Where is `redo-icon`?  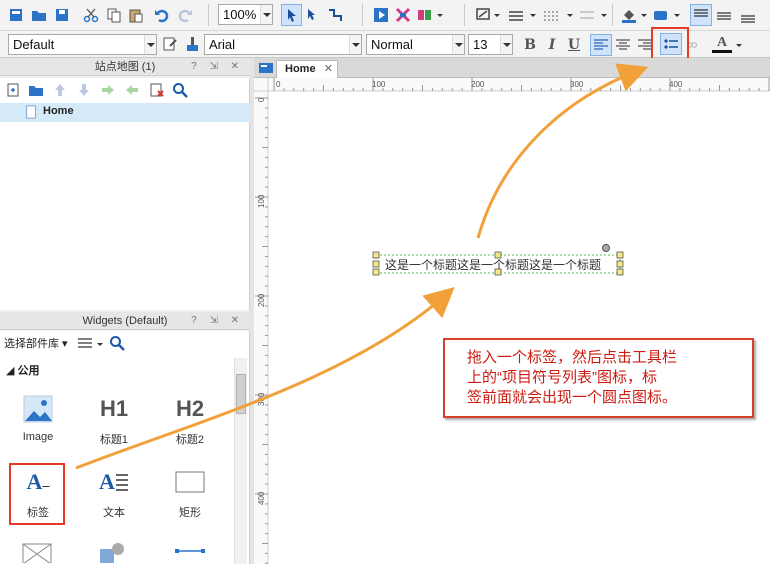
redo-icon is located at coordinates (185, 15).